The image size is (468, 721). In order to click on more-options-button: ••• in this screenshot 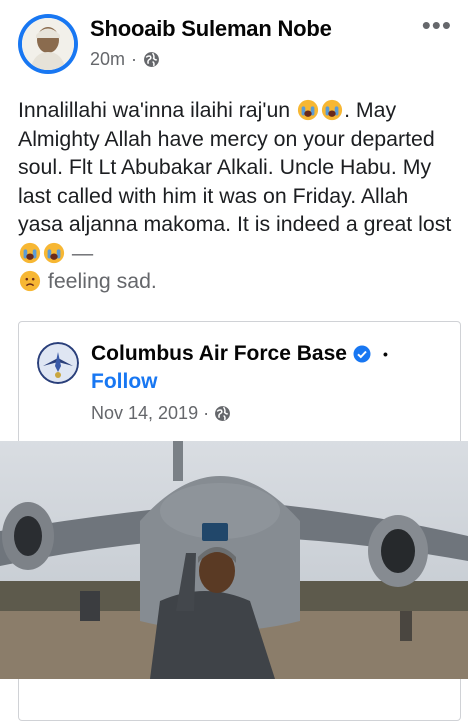, I will do `click(437, 25)`.